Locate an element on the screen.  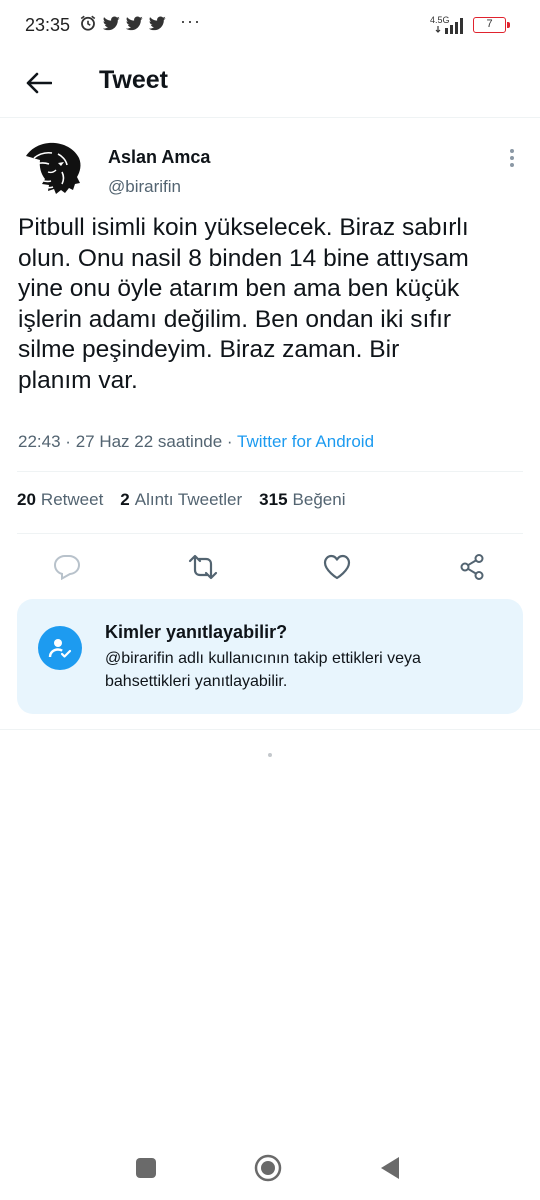
tweet-time: 22:43 is located at coordinates (39, 441).